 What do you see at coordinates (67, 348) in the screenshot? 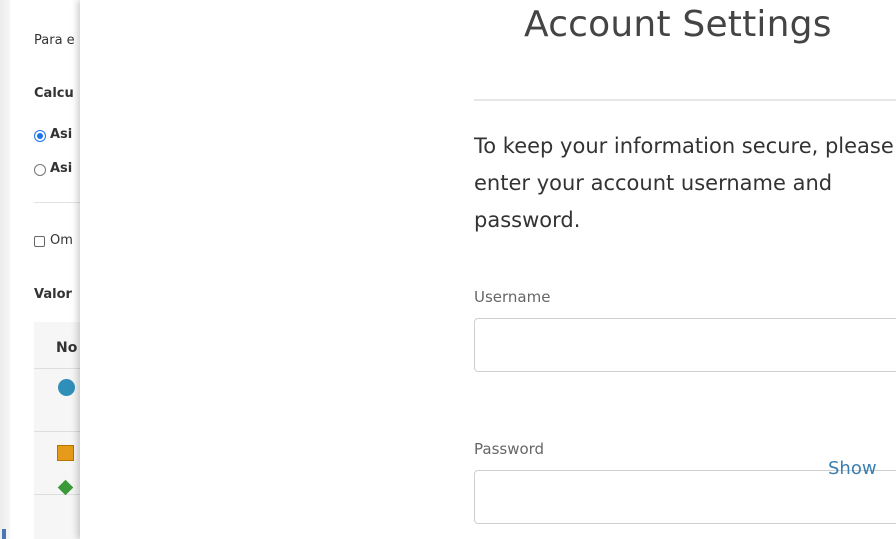
I see `background-table-header: No` at bounding box center [67, 348].